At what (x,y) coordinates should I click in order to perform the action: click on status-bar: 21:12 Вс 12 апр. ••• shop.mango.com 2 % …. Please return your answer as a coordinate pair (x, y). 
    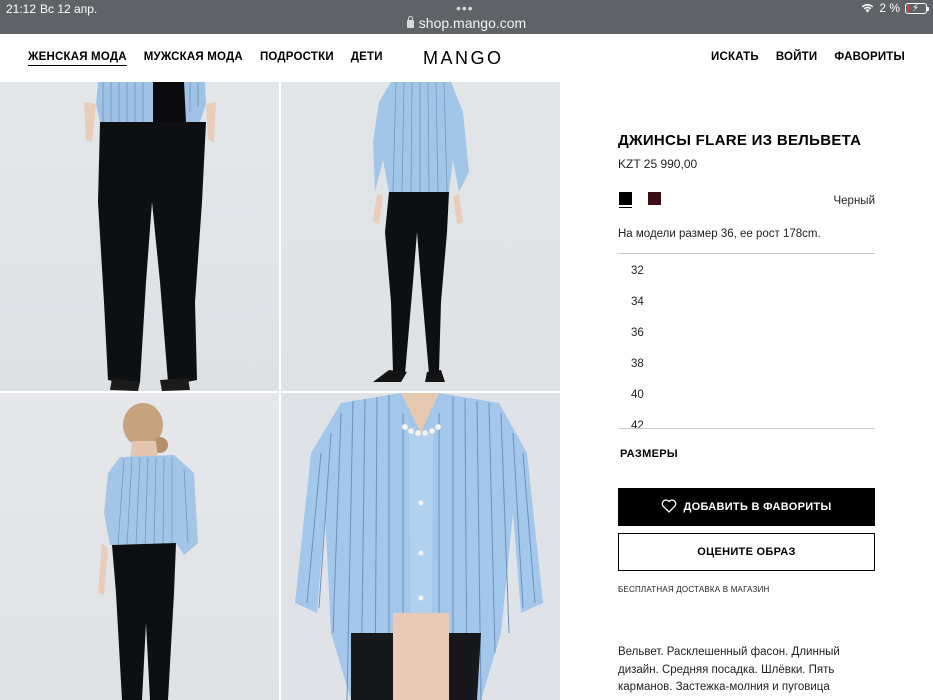
    Looking at the image, I should click on (466, 17).